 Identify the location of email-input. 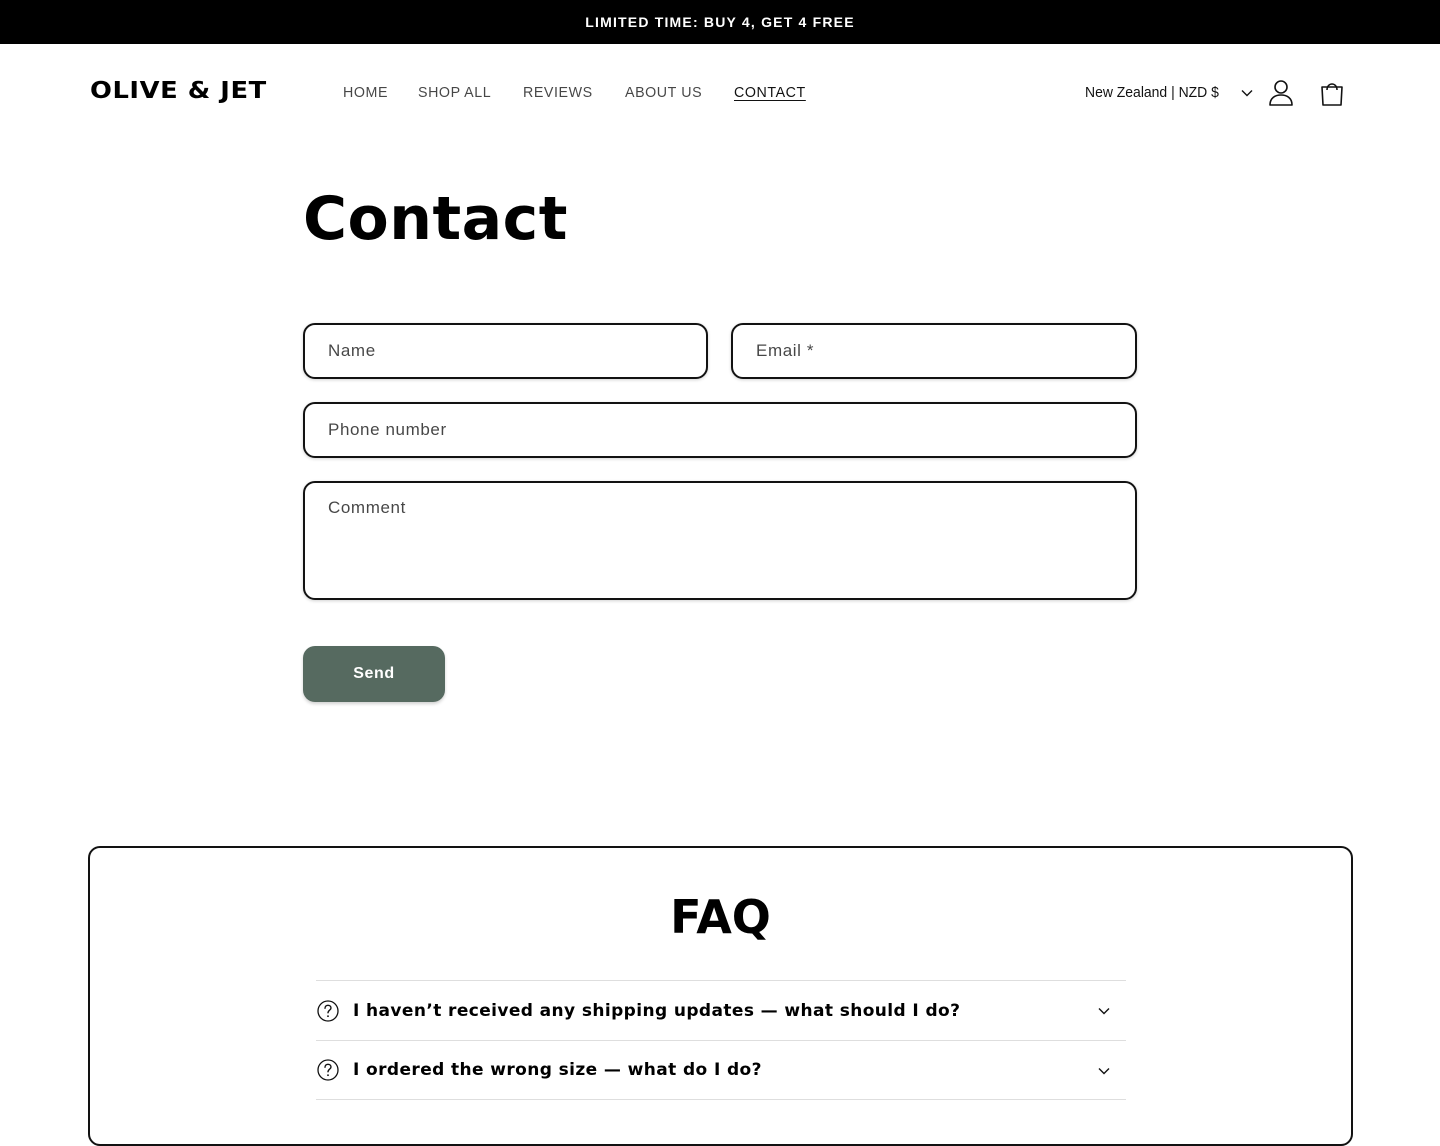
(934, 351).